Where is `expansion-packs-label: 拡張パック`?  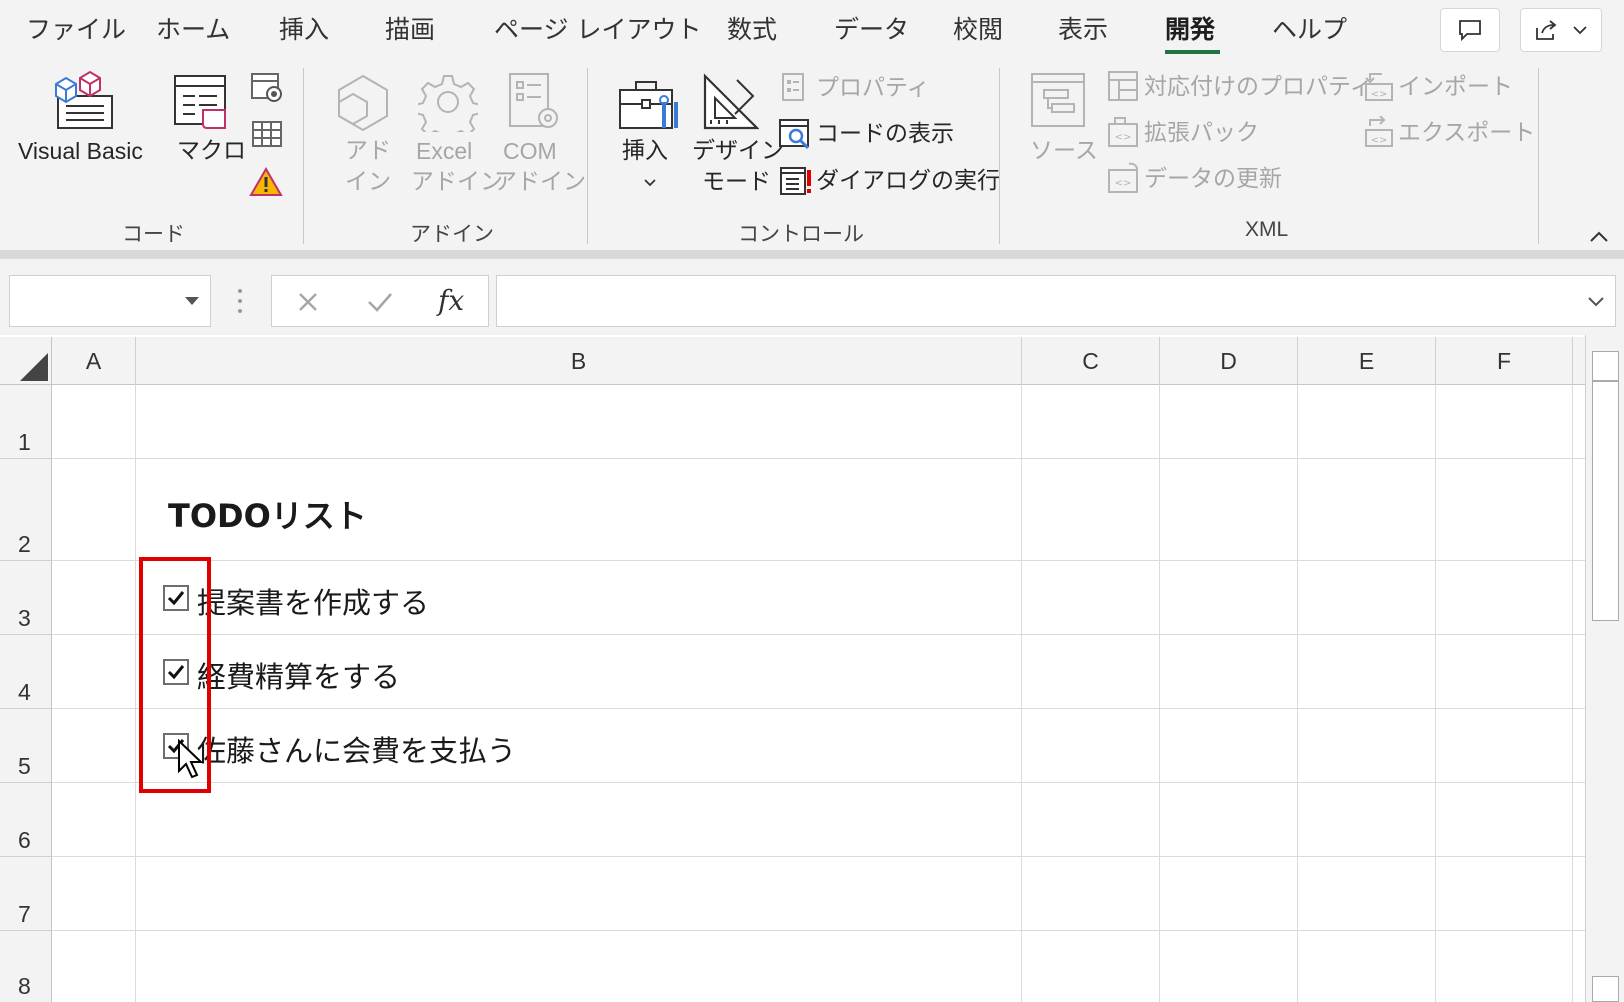
expansion-packs-label: 拡張パック is located at coordinates (1201, 133).